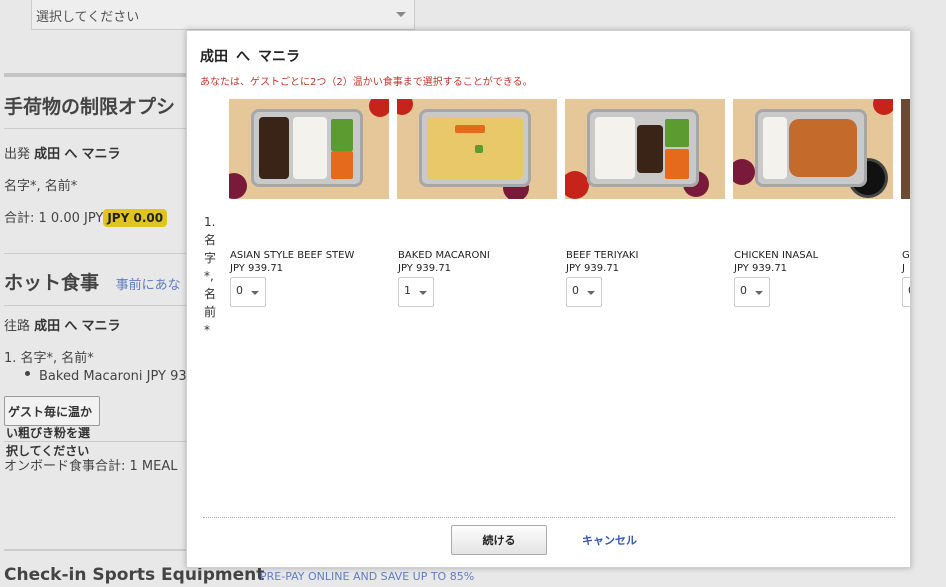 The width and height of the screenshot is (946, 587). Describe the element at coordinates (444, 255) in the screenshot. I see `meal-name: BAKED MACARONI` at that location.